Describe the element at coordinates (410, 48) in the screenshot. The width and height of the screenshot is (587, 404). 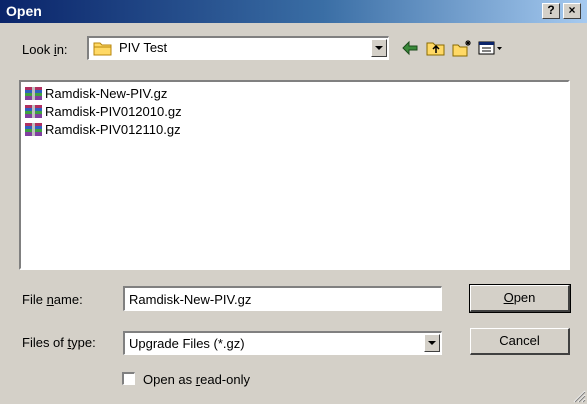
I see `back-arrow-icon` at that location.